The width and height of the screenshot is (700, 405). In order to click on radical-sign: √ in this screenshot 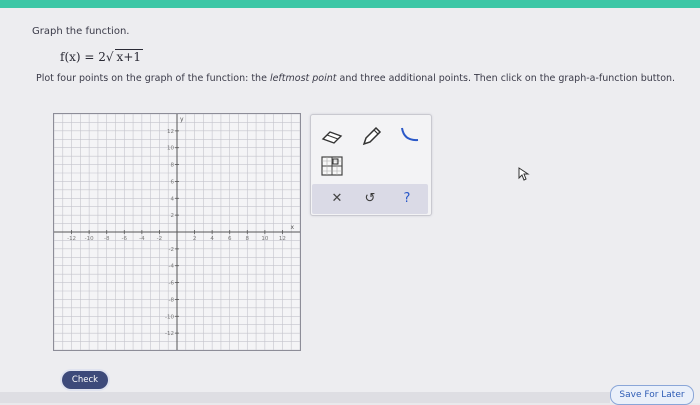, I will do `click(109, 57)`.